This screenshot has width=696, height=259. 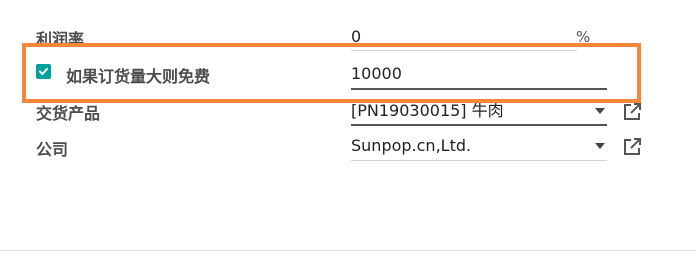 What do you see at coordinates (411, 145) in the screenshot?
I see `company-value: Sunpop.cn,Ltd.` at bounding box center [411, 145].